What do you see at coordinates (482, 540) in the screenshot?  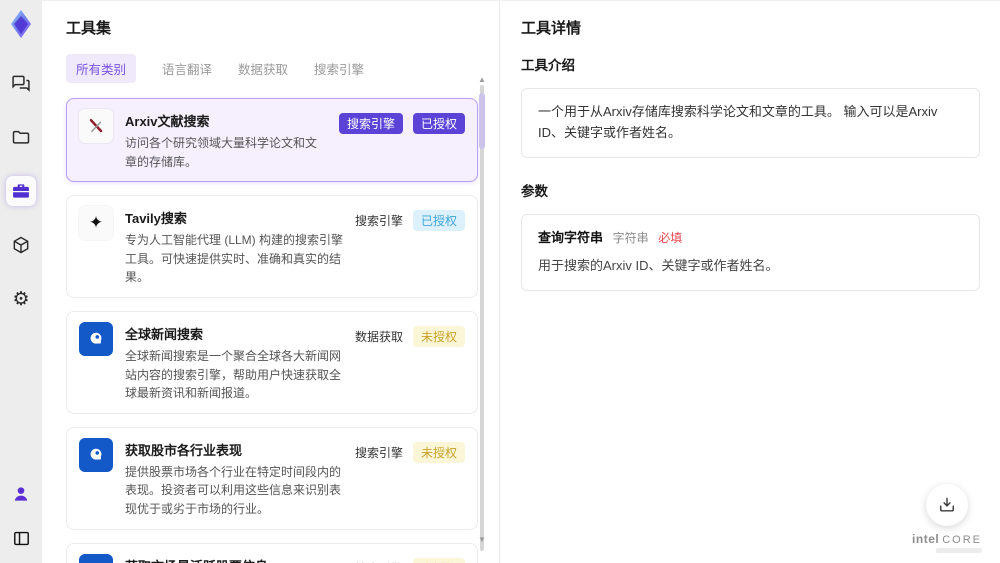 I see `scroll-down-icon: ▼` at bounding box center [482, 540].